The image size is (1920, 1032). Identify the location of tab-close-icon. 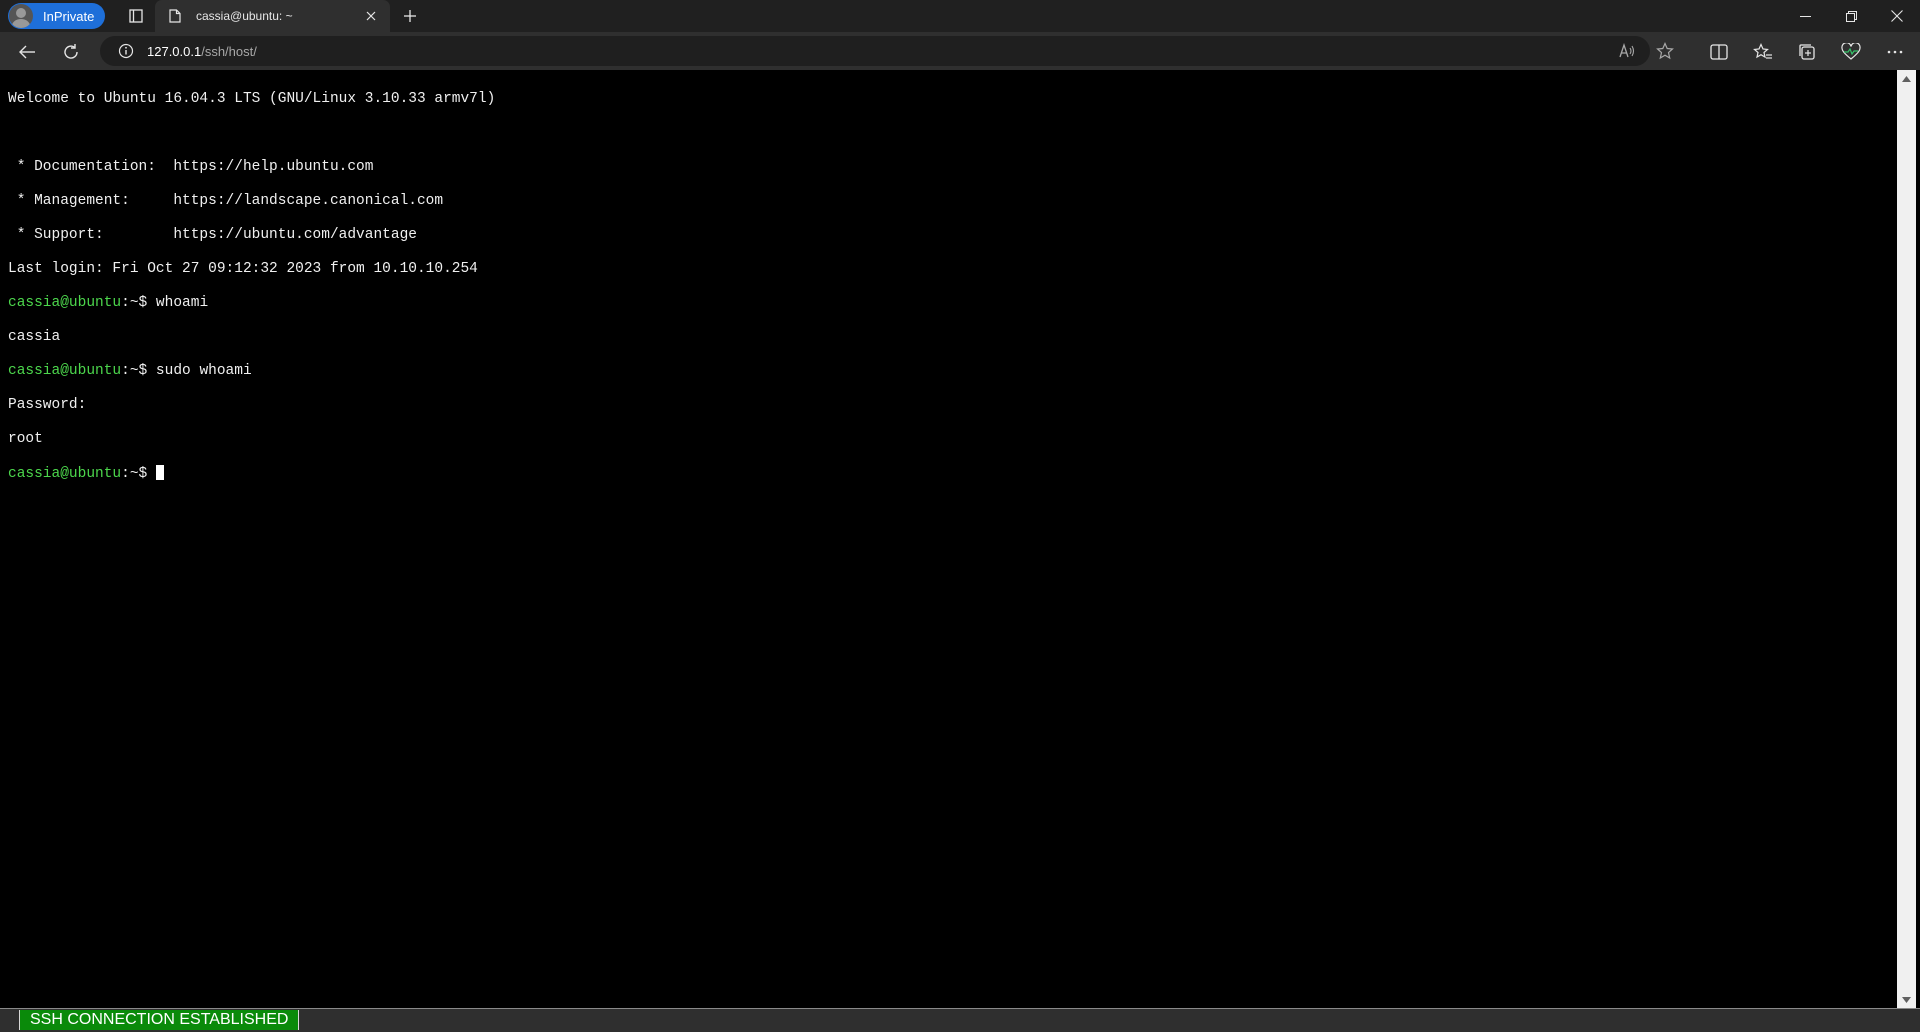
(371, 16).